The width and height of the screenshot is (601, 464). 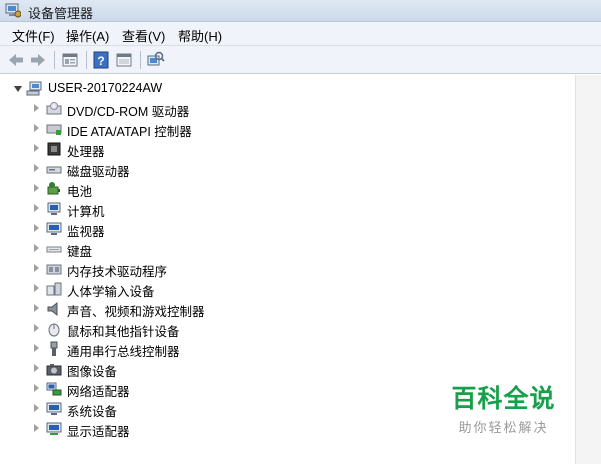 I want to click on watermark-subtitle: 助你轻松解决, so click(x=503, y=427).